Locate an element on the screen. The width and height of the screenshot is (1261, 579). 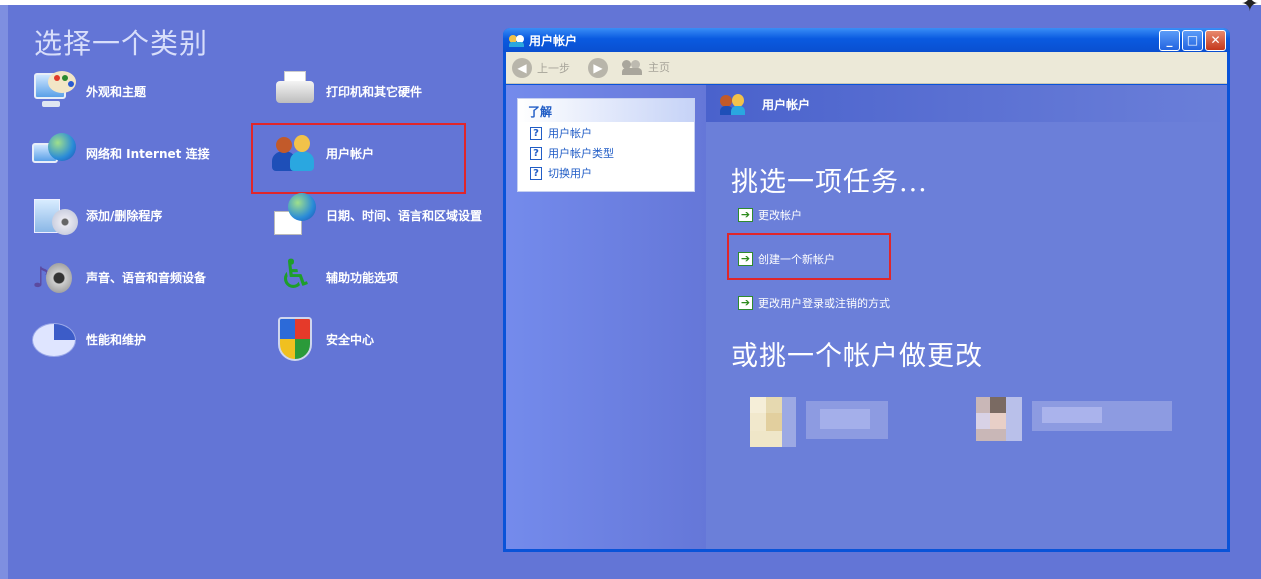
category-date-time: 日期、时间、语言和区域设置 is located at coordinates (376, 215).